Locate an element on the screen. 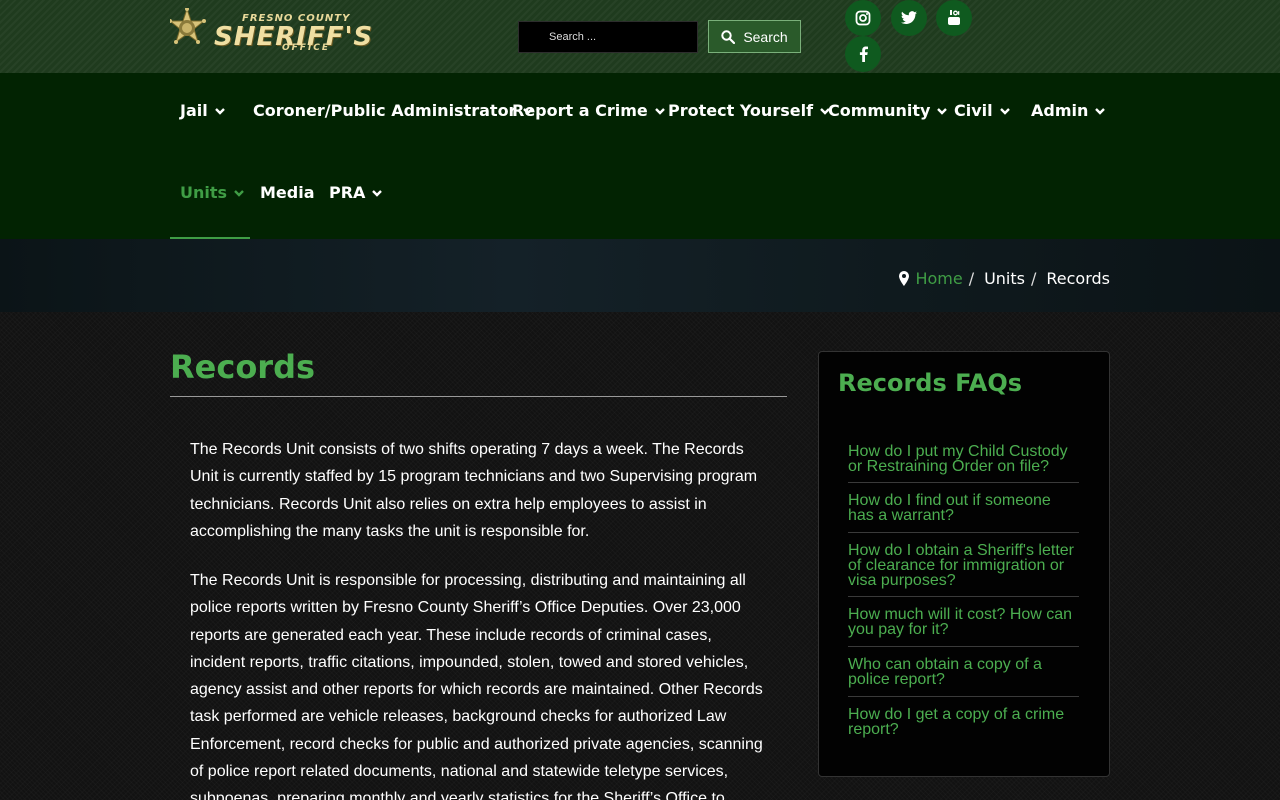  nav-item-community: Community is located at coordinates (888, 110).